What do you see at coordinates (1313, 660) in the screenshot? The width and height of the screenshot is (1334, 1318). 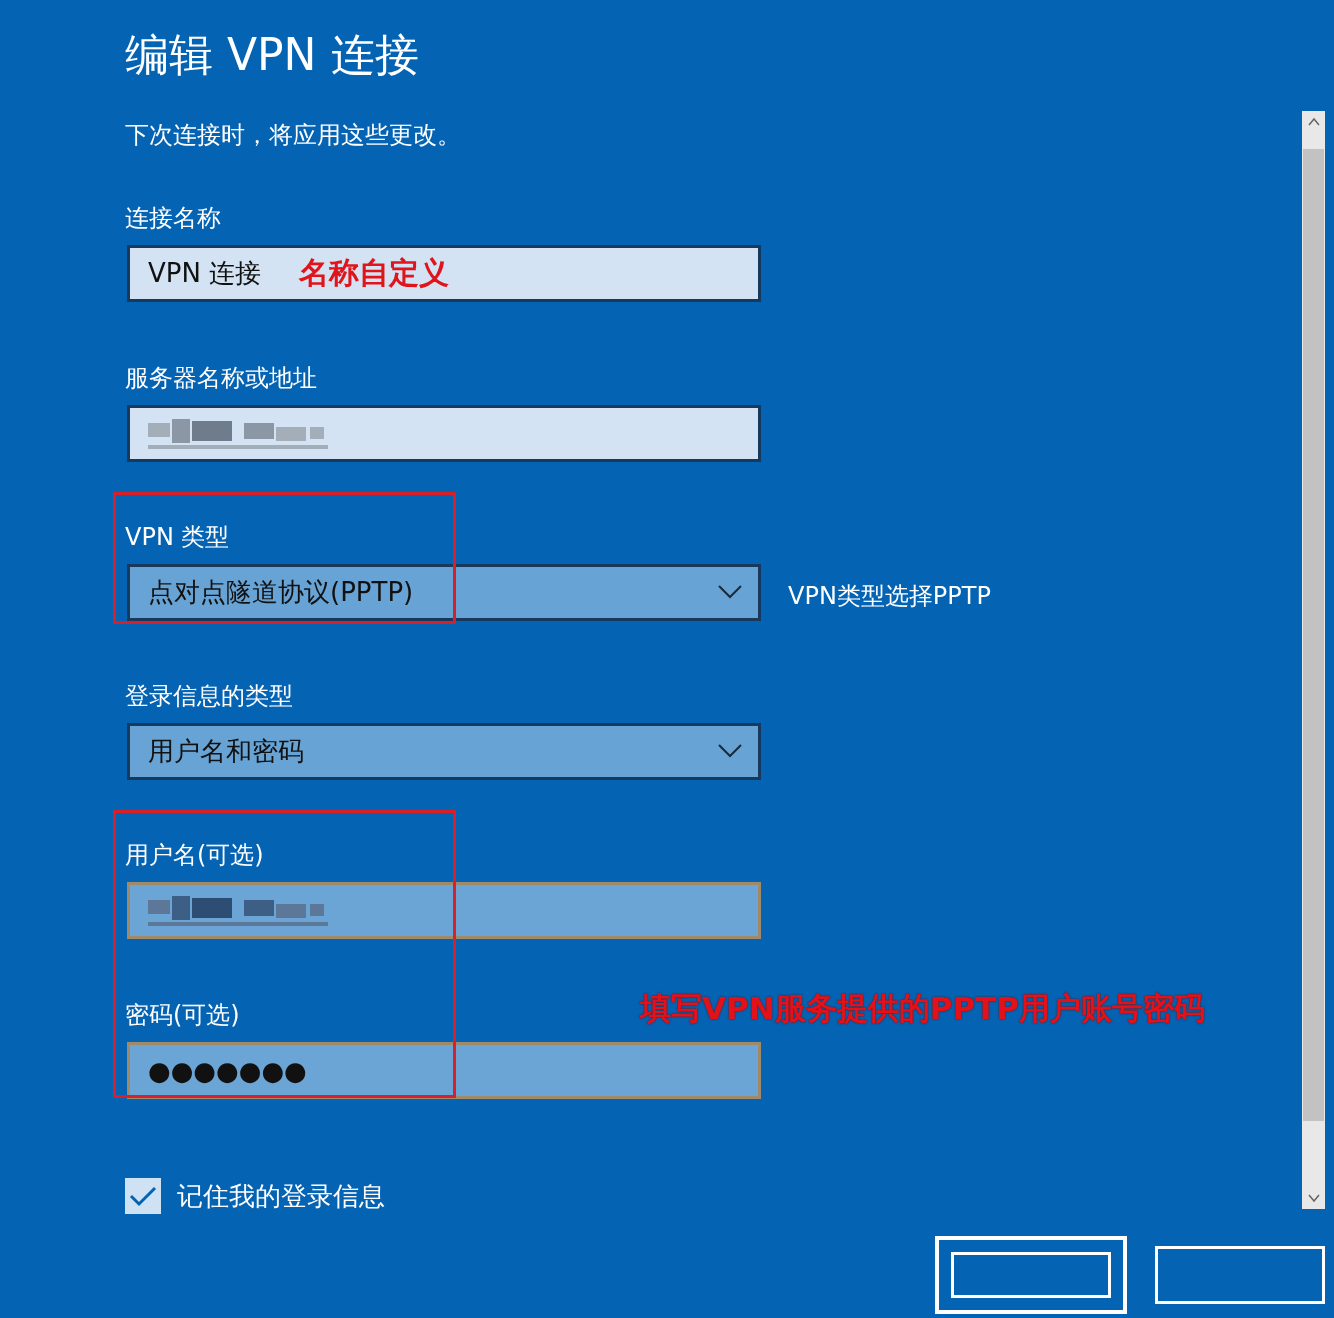 I see `scrollbar` at bounding box center [1313, 660].